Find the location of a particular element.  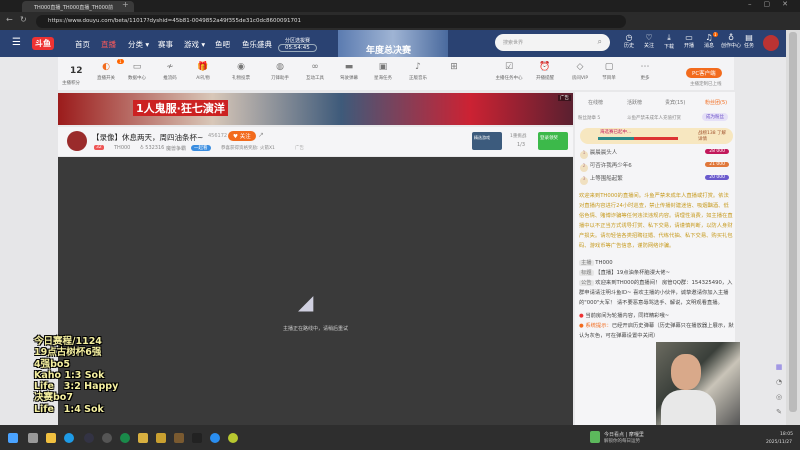

overlay-line: Life 1:4 Sok is located at coordinates (69, 409).